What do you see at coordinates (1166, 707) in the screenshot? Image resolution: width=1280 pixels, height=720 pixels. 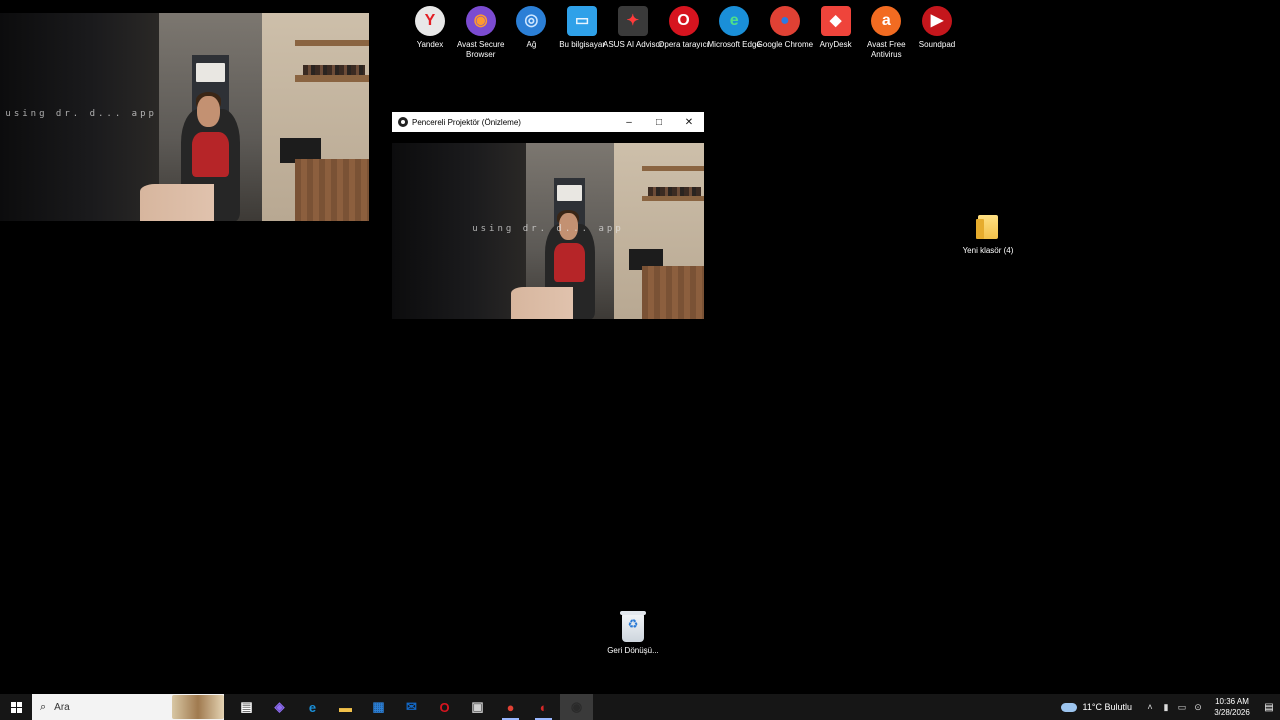 I see `microphone-icon: ▮` at bounding box center [1166, 707].